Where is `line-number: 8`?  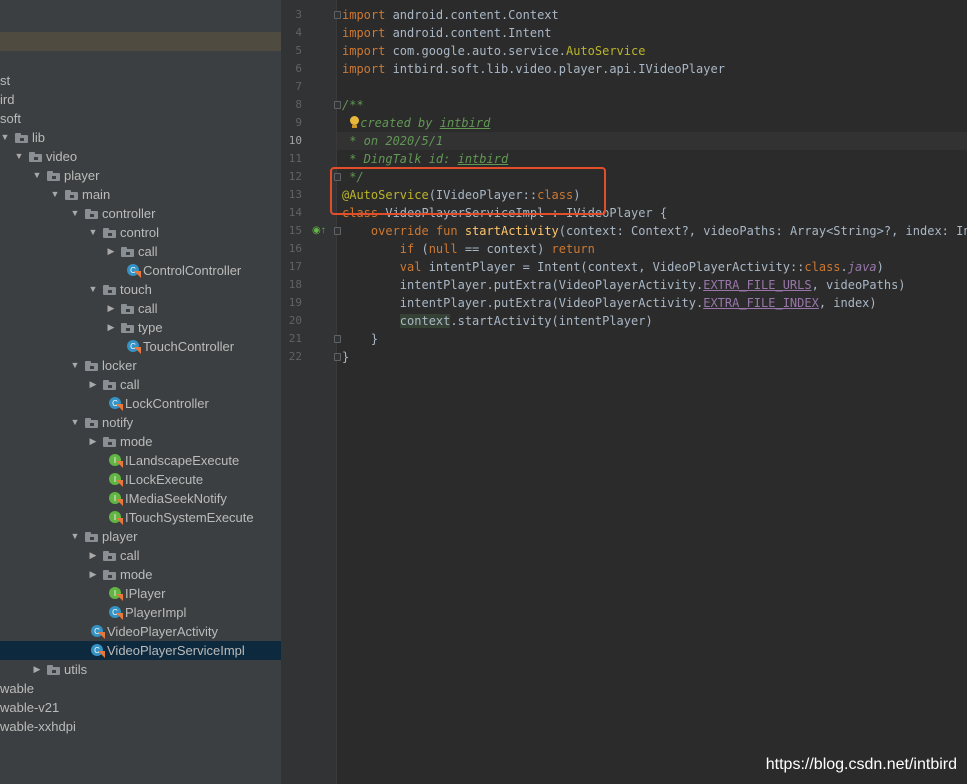 line-number: 8 is located at coordinates (298, 104).